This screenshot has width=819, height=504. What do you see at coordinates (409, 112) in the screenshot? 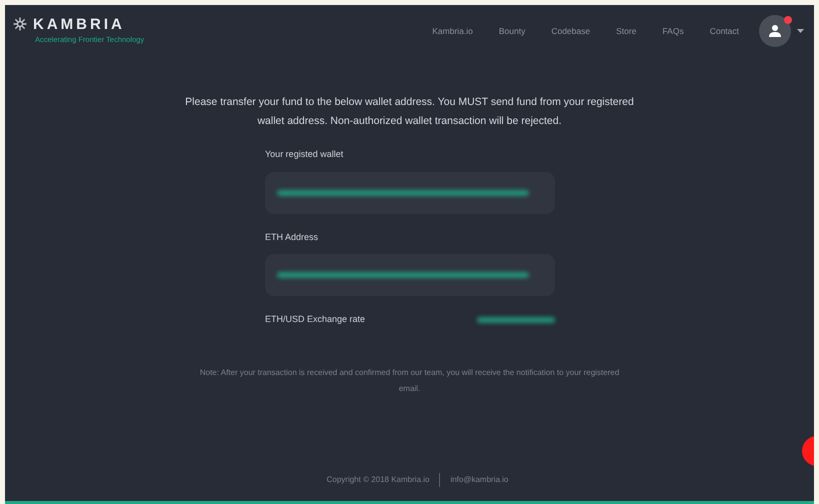
I see `instruction-text: Please transfer your fund to the below wallet address. You MUST send fund from your registered wallet address. Non-authorized wallet transaction will be rejected.` at bounding box center [409, 112].